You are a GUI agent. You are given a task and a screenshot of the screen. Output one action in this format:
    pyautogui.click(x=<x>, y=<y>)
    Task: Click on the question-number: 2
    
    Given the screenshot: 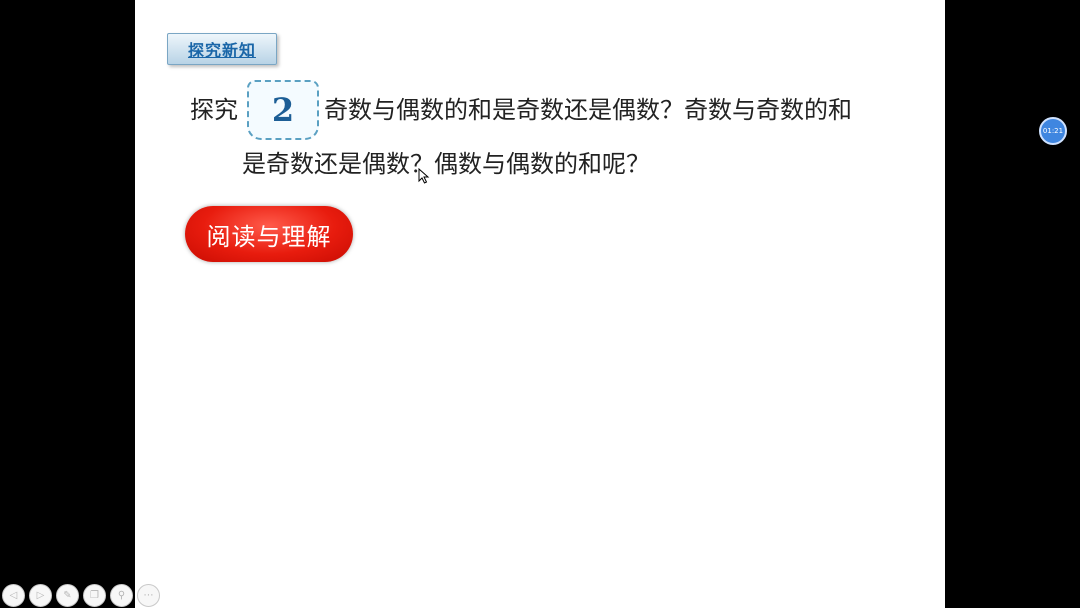 What is the action you would take?
    pyautogui.click(x=283, y=110)
    